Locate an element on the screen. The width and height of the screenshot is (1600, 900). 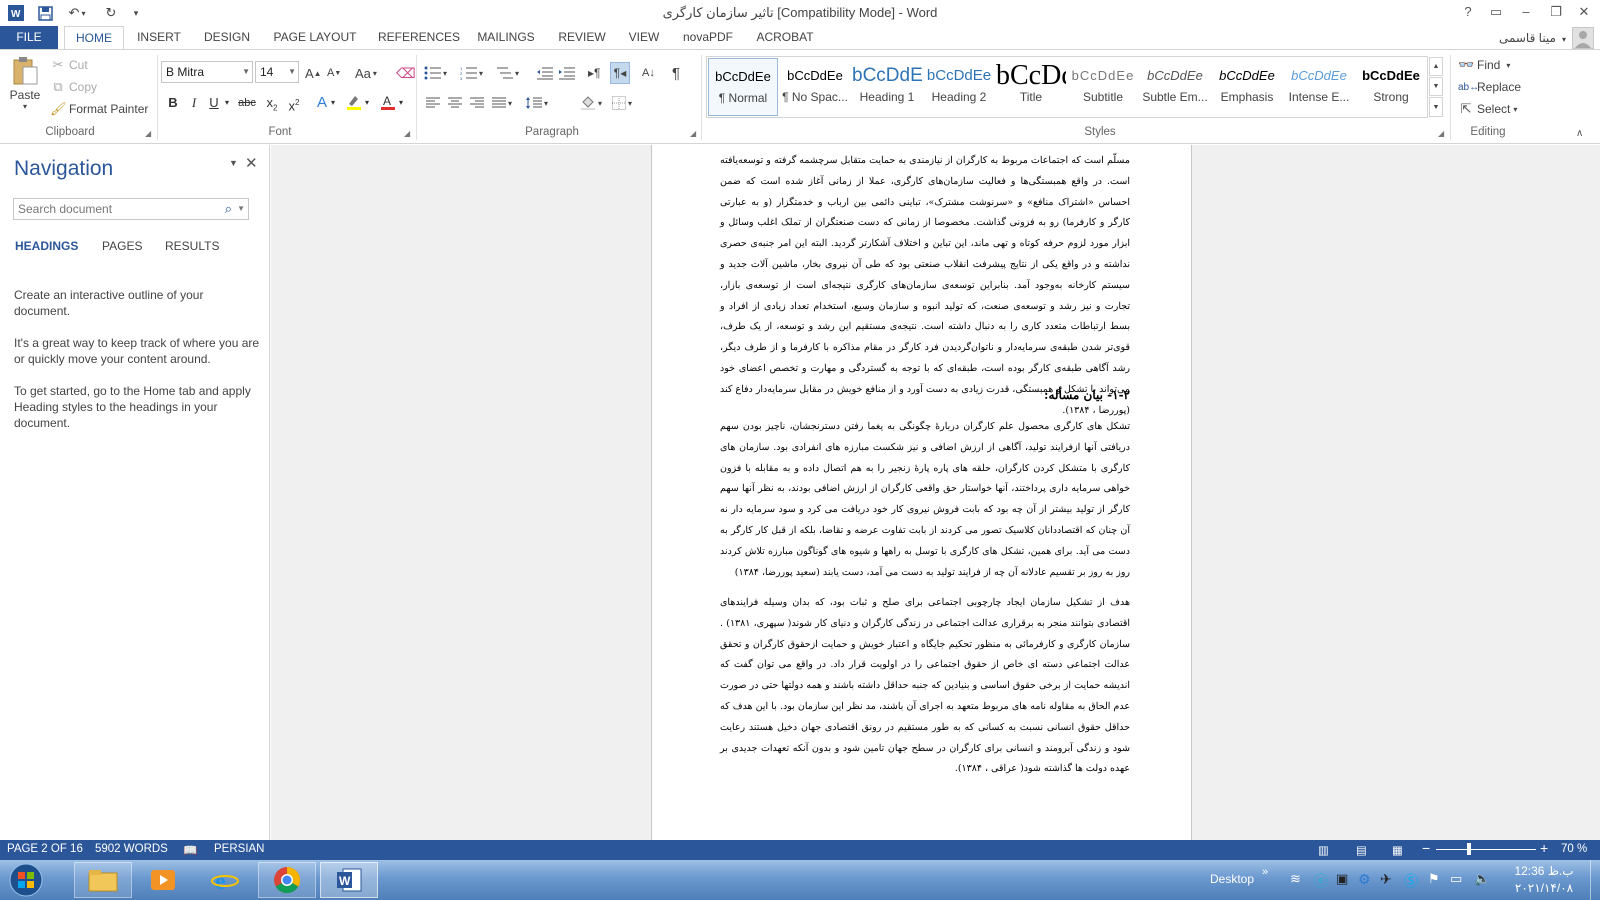
superscript-icon: x2 is located at coordinates (294, 103).